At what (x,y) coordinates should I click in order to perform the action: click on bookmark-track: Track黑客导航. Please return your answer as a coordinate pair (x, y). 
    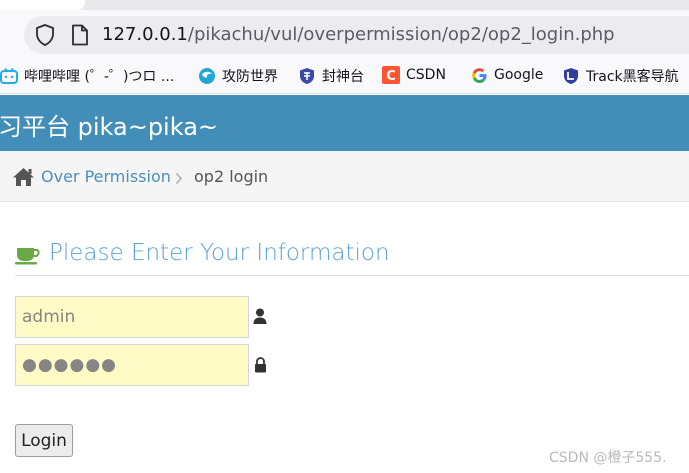
    Looking at the image, I should click on (620, 76).